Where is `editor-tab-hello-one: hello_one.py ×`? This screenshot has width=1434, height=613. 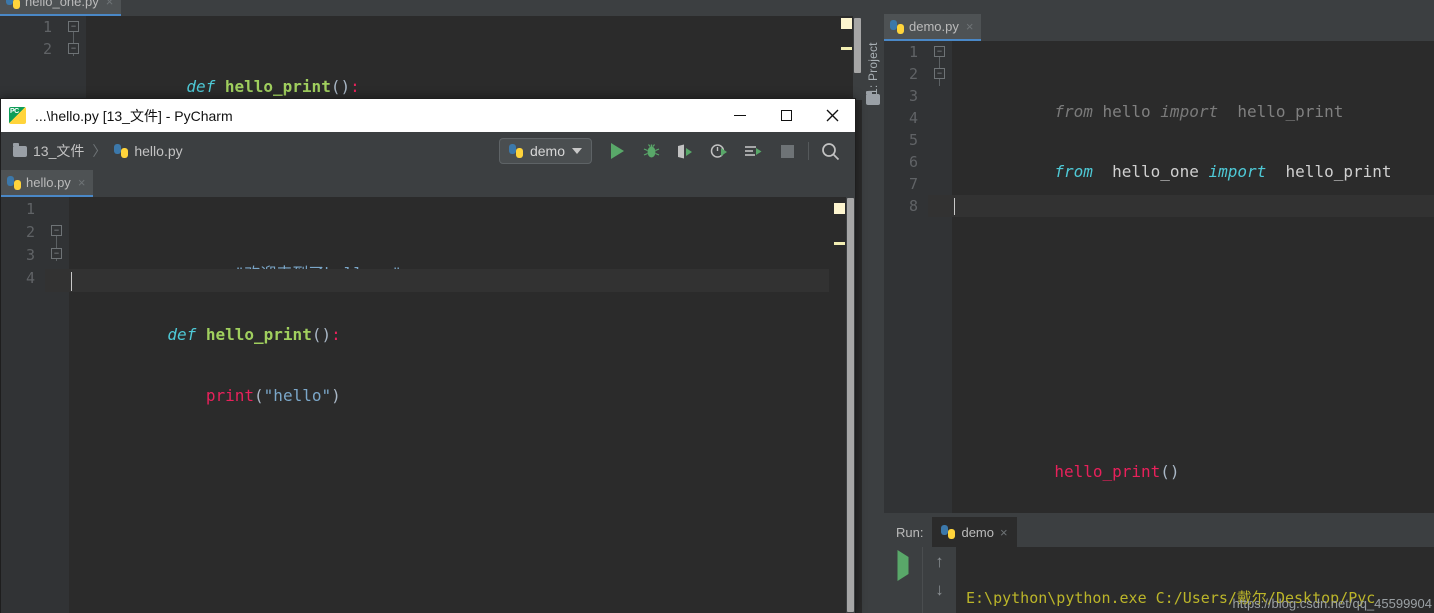
editor-tab-hello-one: hello_one.py × is located at coordinates (61, 8).